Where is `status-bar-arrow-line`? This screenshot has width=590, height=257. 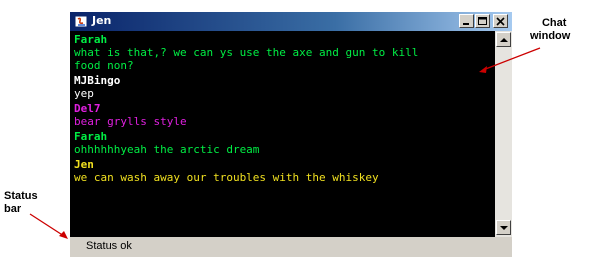 status-bar-arrow-line is located at coordinates (47, 225).